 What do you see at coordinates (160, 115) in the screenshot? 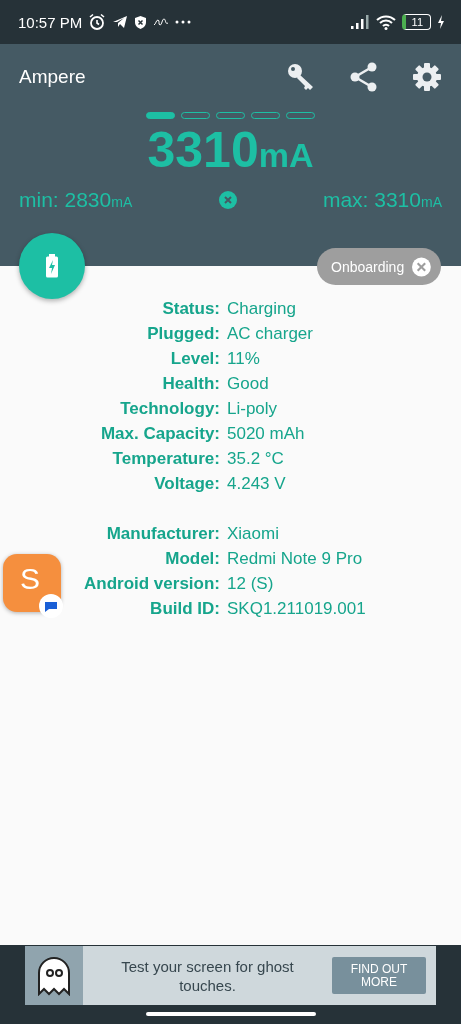
I see `page-indicator` at bounding box center [160, 115].